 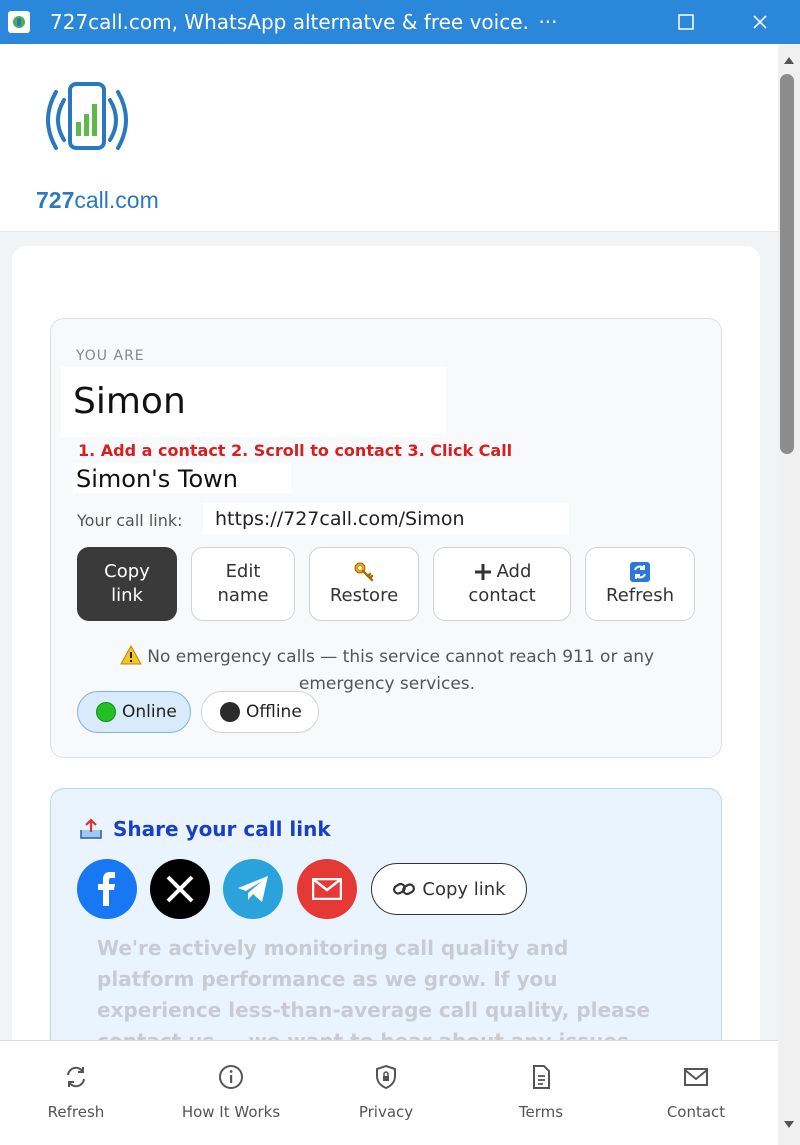 What do you see at coordinates (97, 200) in the screenshot?
I see `logo-wordmark: 727call.com` at bounding box center [97, 200].